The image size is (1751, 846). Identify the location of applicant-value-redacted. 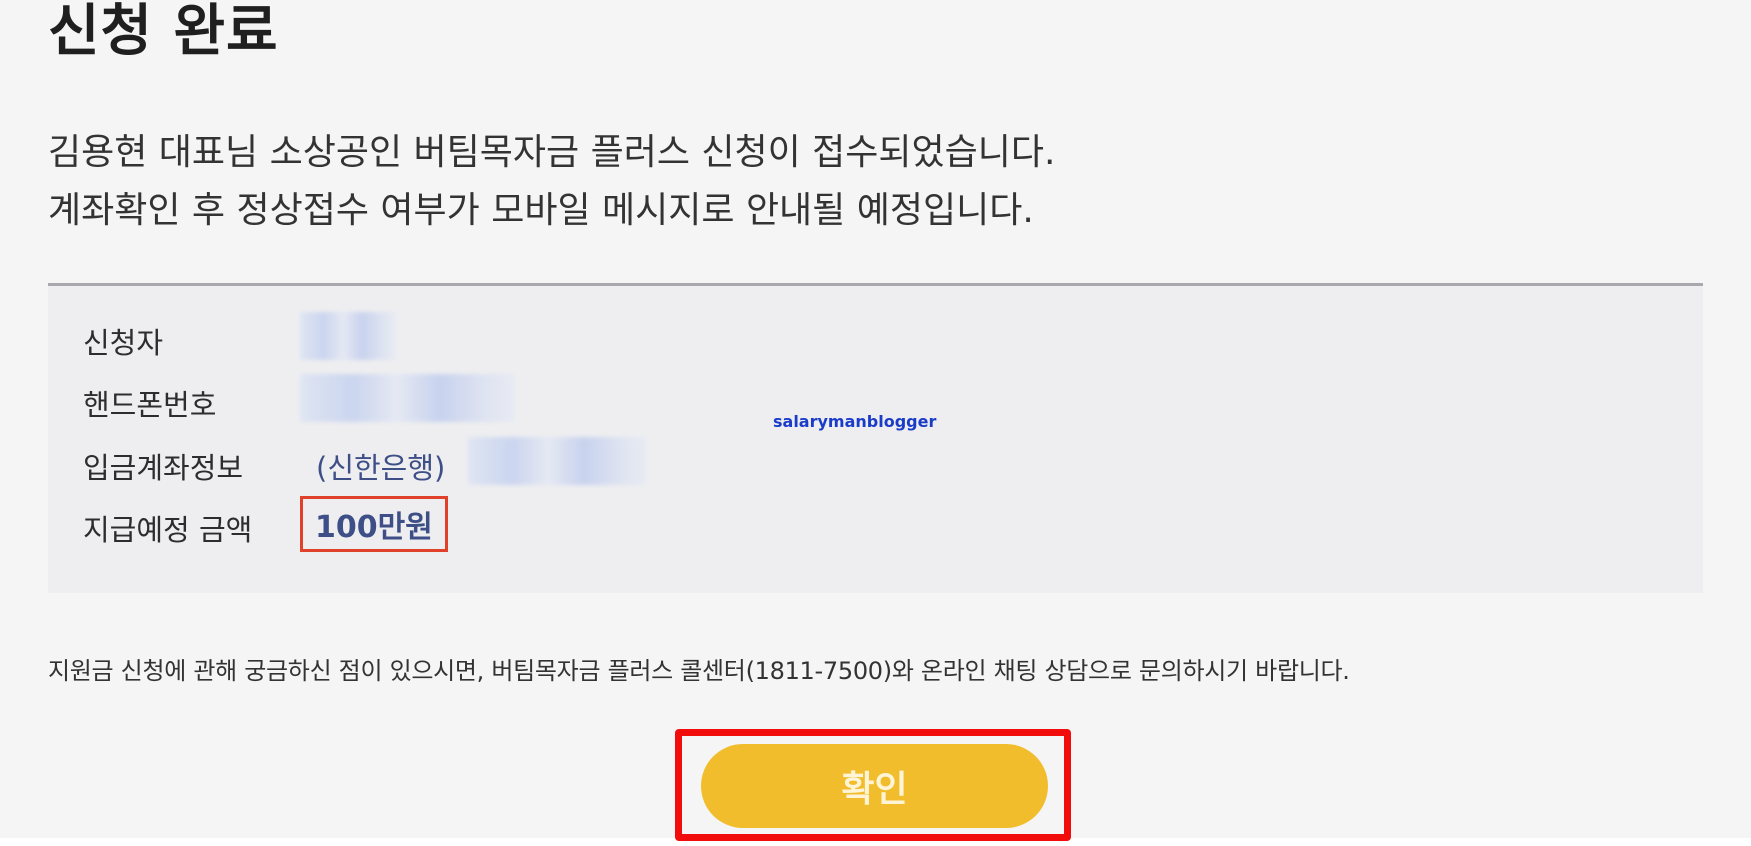
(348, 336).